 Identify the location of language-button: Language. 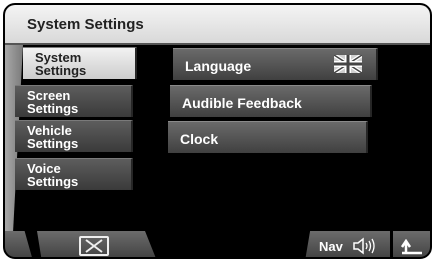
(275, 64).